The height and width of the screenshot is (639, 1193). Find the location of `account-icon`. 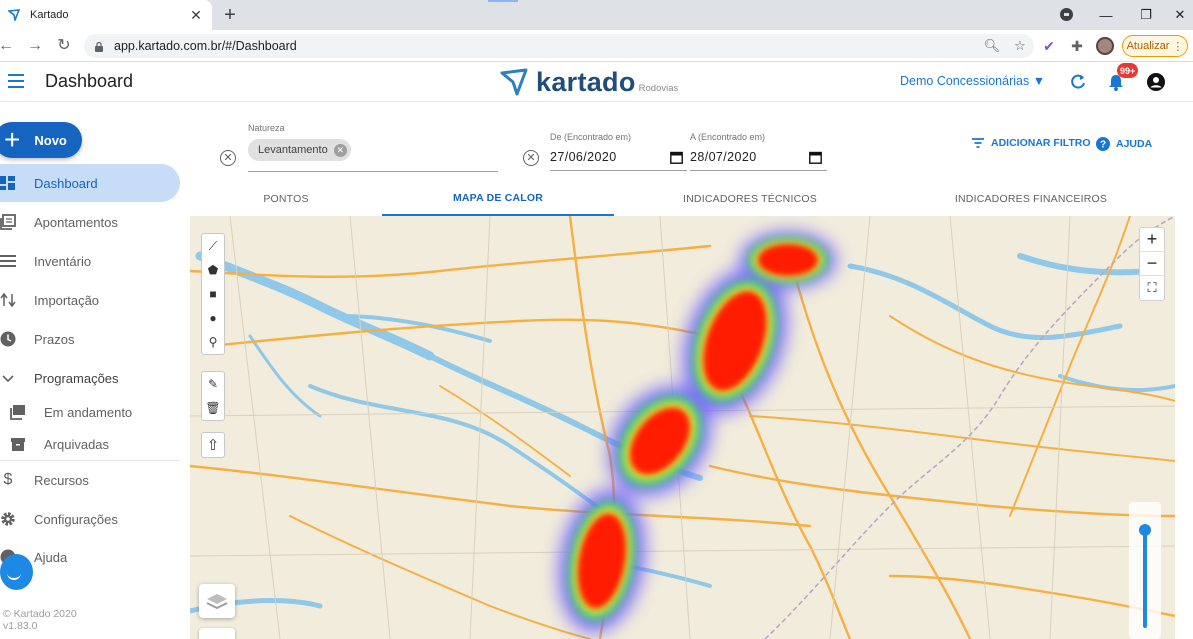

account-icon is located at coordinates (1156, 82).